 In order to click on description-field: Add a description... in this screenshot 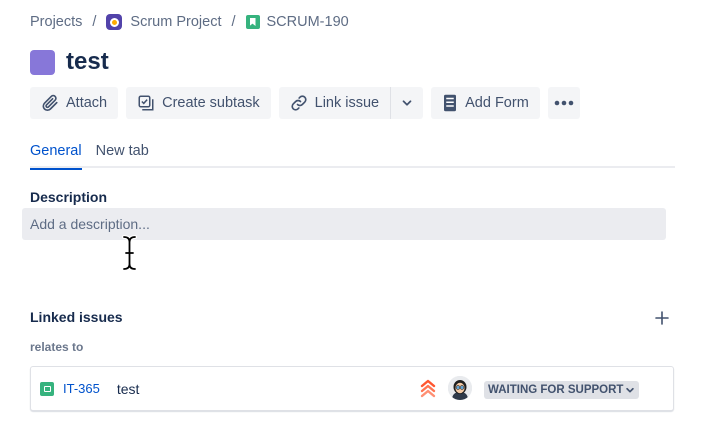, I will do `click(344, 224)`.